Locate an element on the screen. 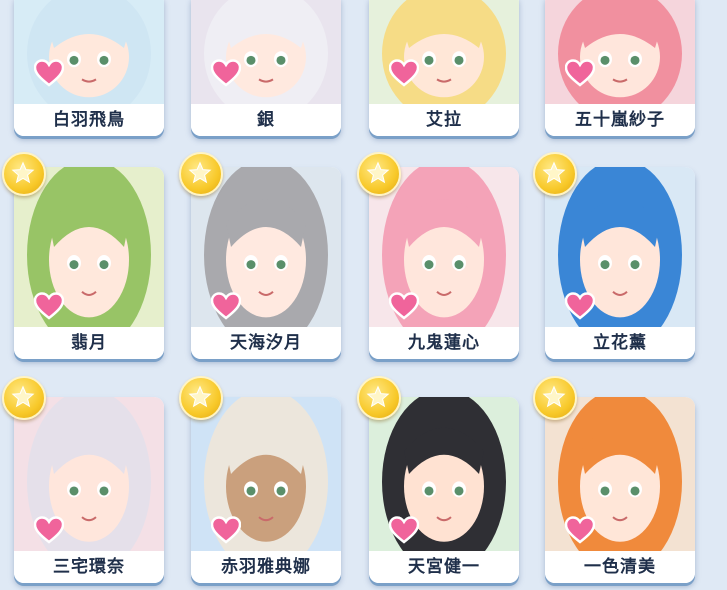  character-name: 白羽飛鳥 is located at coordinates (89, 120).